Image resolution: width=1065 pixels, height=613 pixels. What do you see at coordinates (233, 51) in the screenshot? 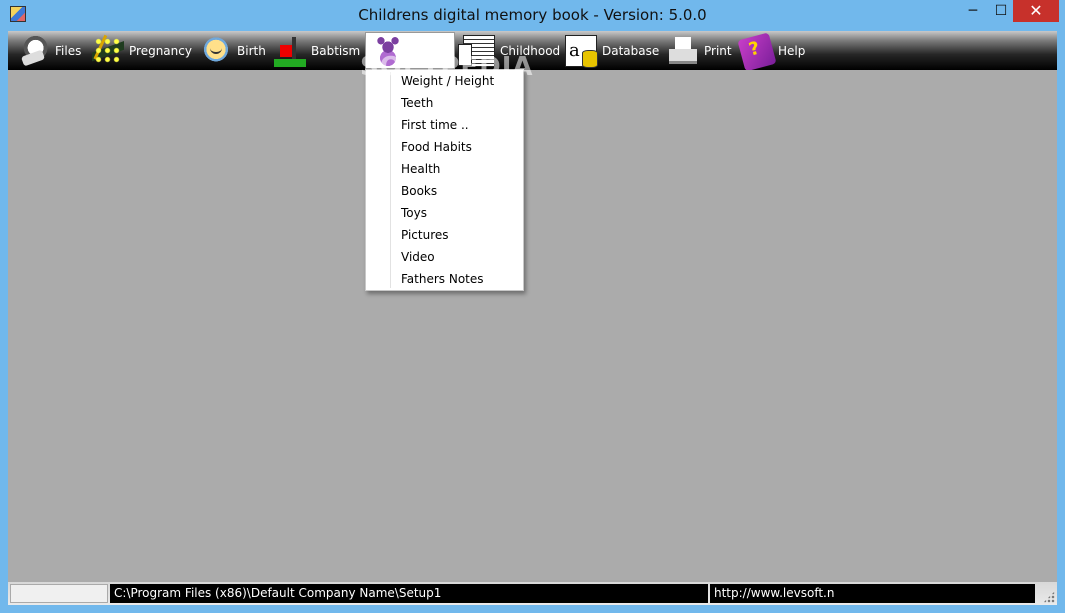
I see `menu-birth: Birth` at bounding box center [233, 51].